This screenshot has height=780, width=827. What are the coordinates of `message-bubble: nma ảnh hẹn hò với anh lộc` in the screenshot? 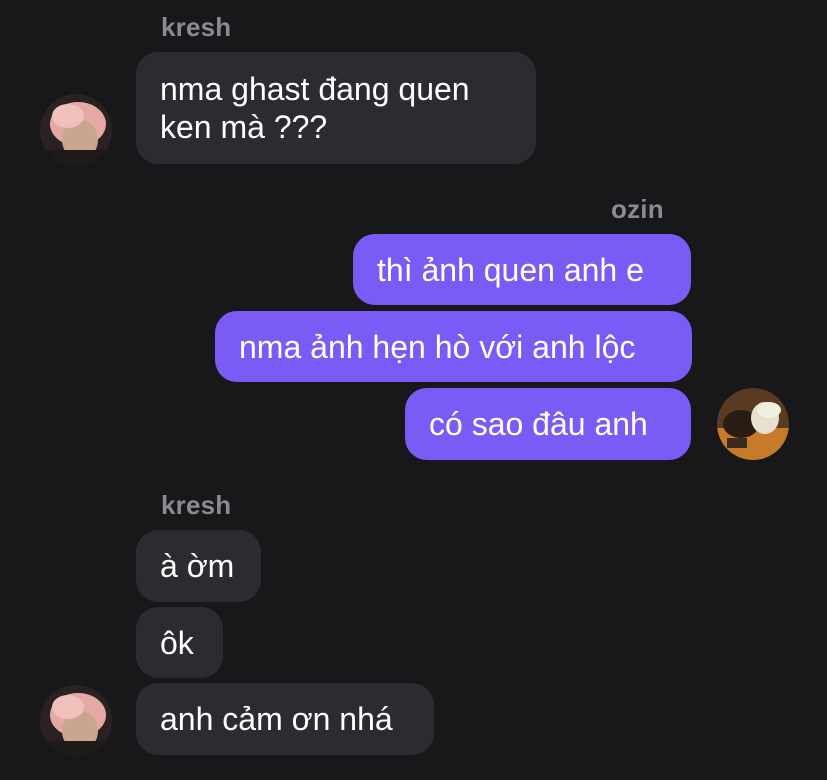 It's located at (453, 346).